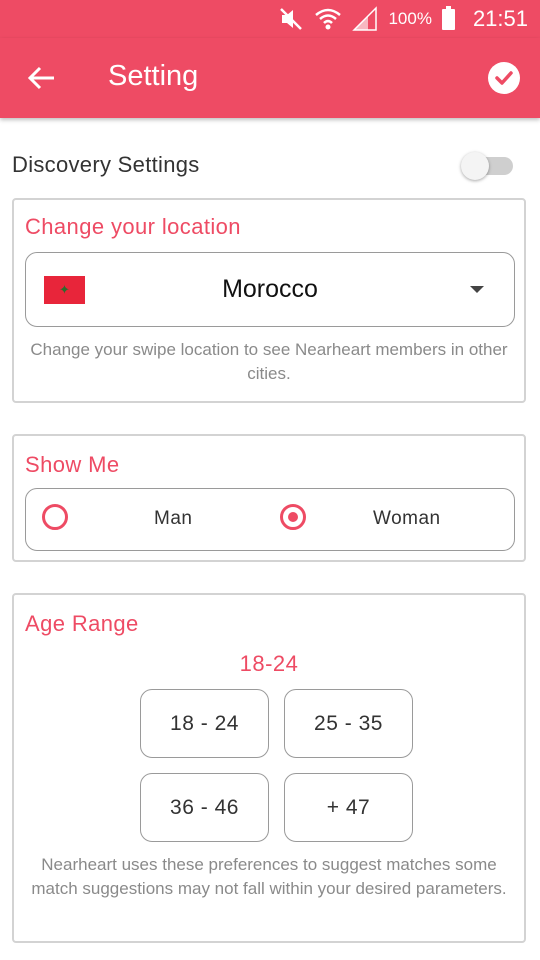  What do you see at coordinates (328, 19) in the screenshot?
I see `wifi-icon` at bounding box center [328, 19].